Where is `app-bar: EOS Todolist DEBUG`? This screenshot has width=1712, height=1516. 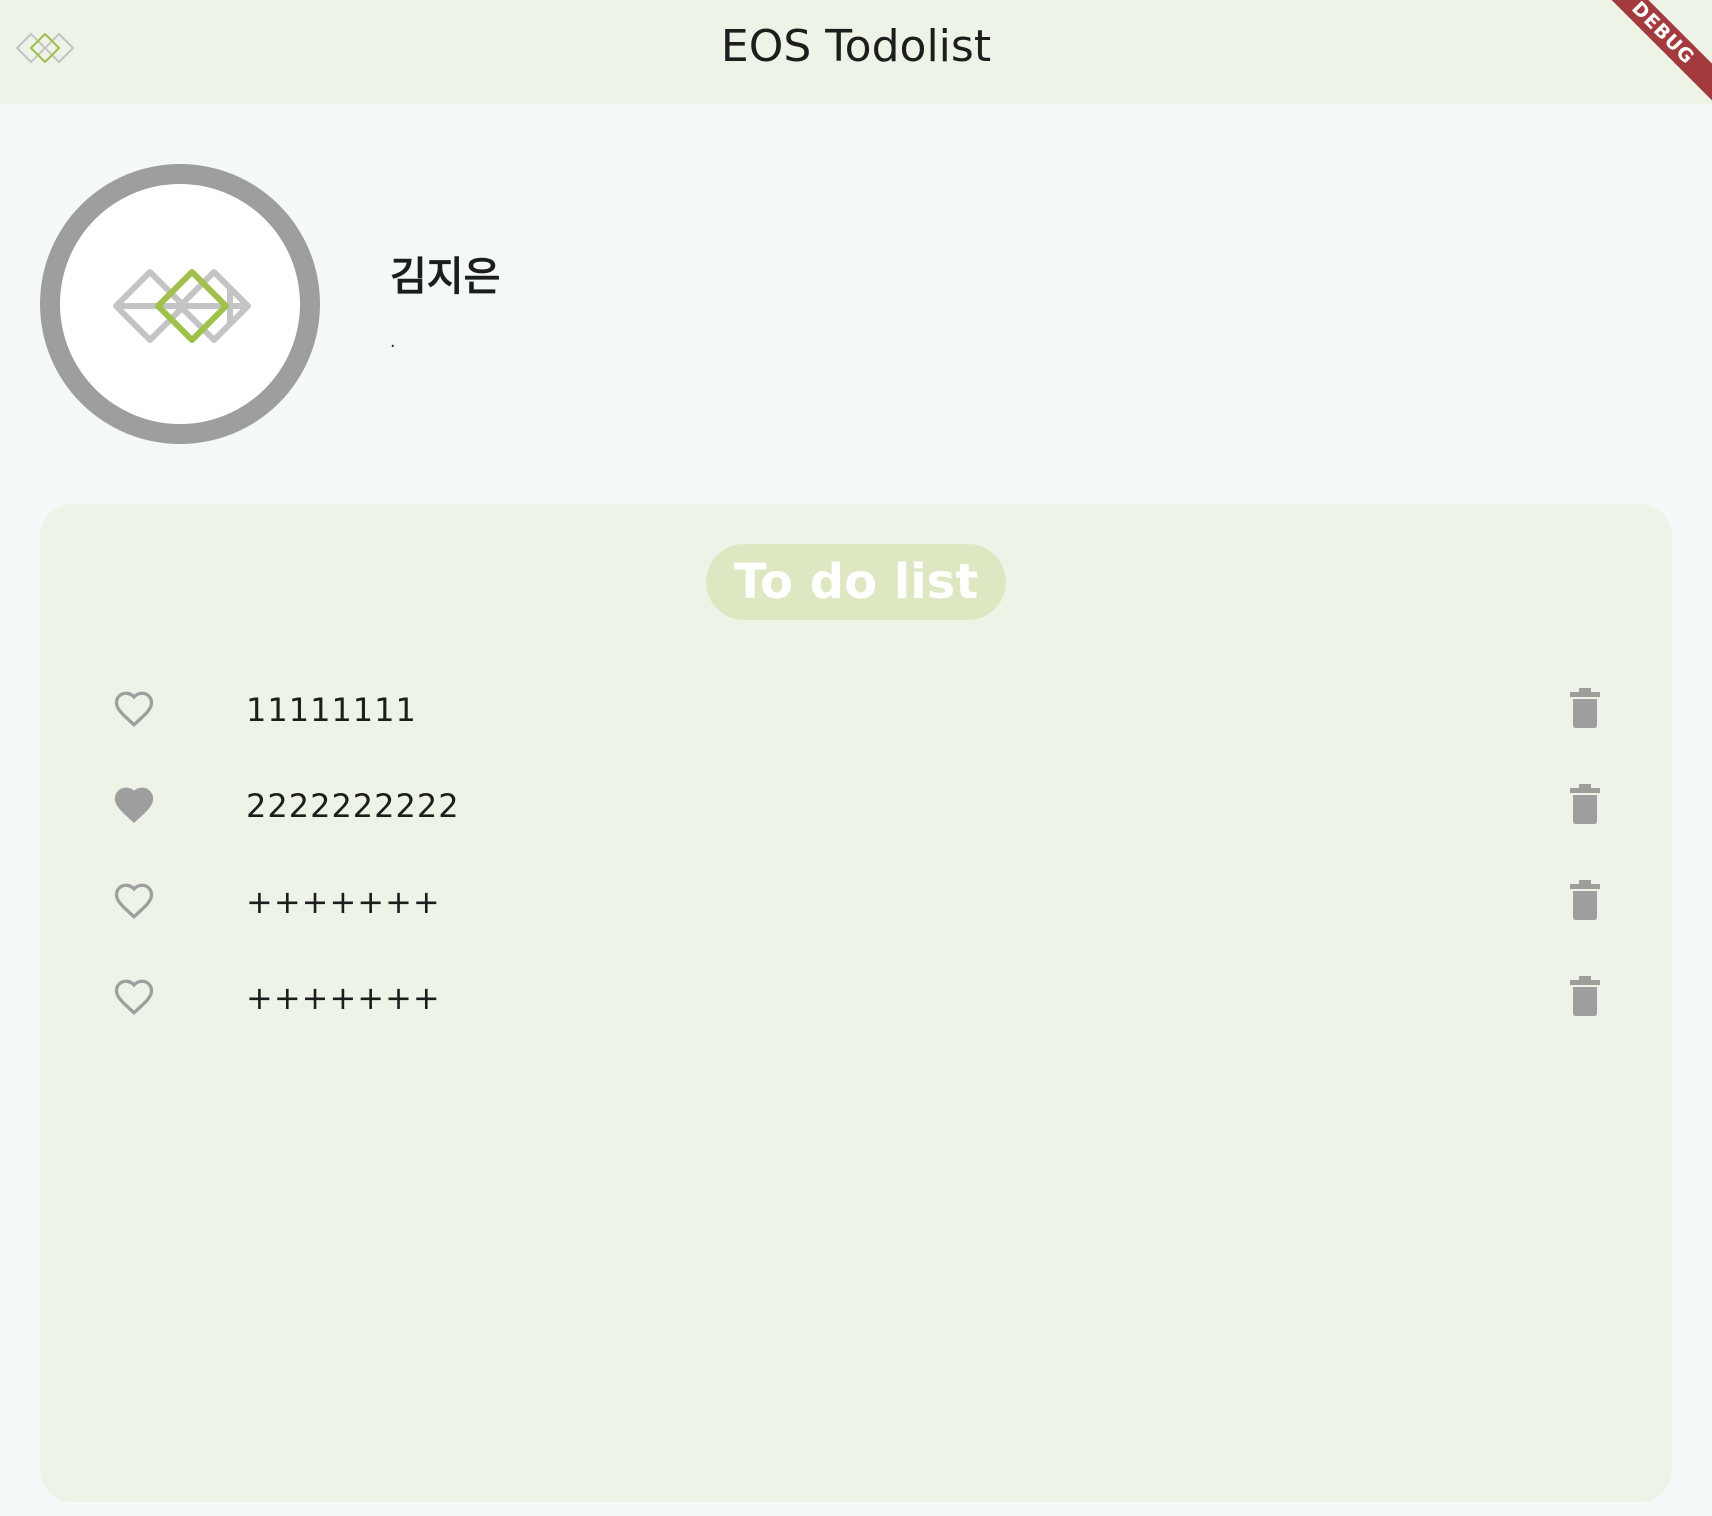 app-bar: EOS Todolist DEBUG is located at coordinates (856, 55).